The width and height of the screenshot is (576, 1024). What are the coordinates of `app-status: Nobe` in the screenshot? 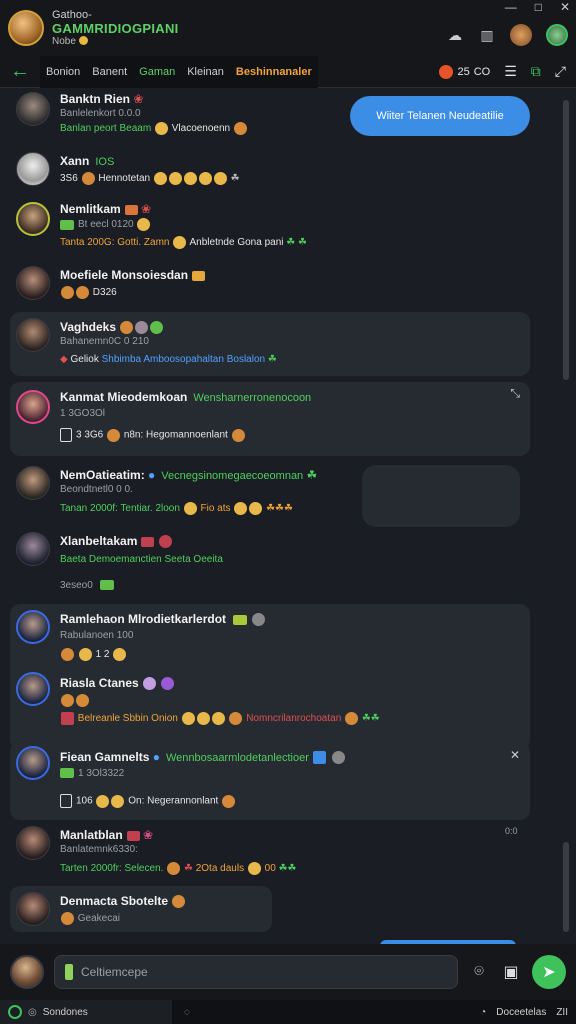 It's located at (115, 41).